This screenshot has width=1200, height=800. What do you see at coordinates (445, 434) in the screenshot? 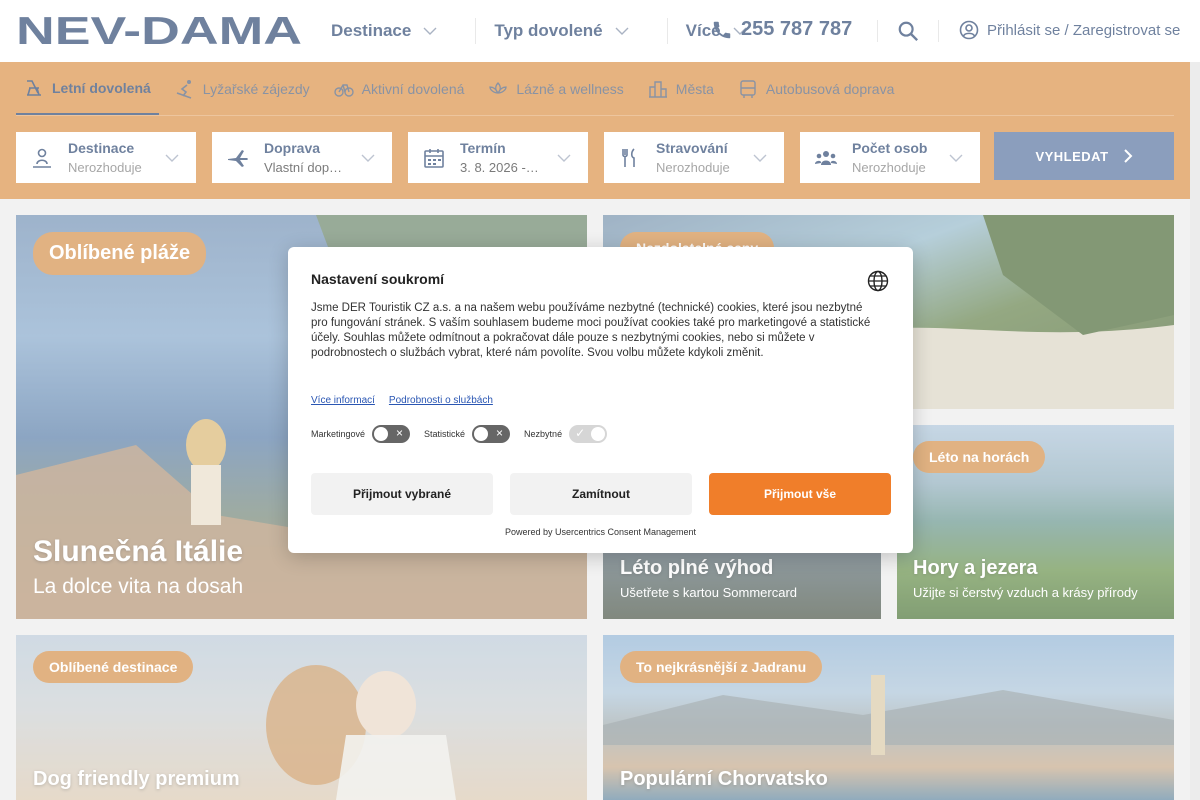
I see `toggle-label: Statistické` at bounding box center [445, 434].